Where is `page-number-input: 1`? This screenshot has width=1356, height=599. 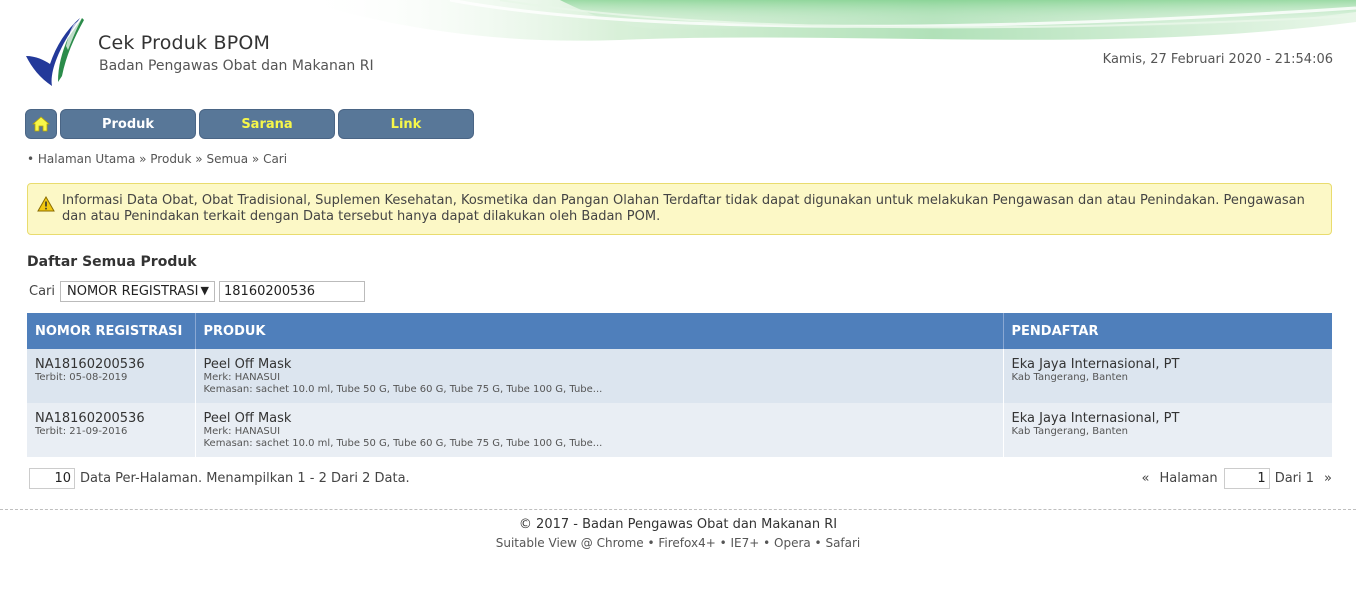
page-number-input: 1 is located at coordinates (1246, 478).